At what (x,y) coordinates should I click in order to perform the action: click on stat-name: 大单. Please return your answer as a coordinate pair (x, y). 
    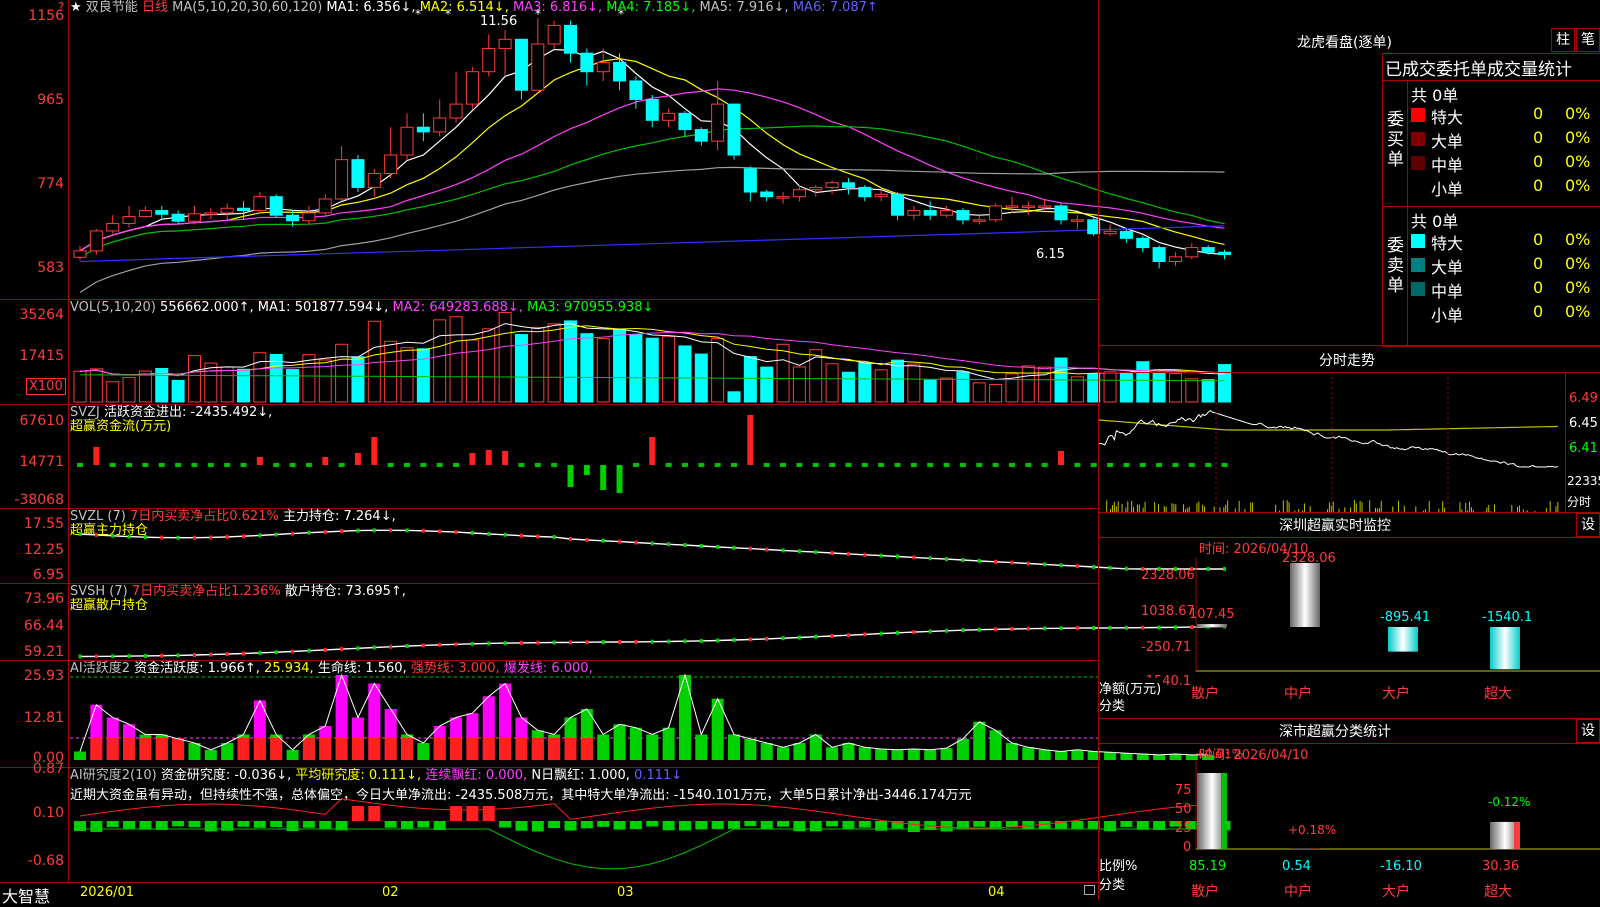
    Looking at the image, I should click on (1447, 140).